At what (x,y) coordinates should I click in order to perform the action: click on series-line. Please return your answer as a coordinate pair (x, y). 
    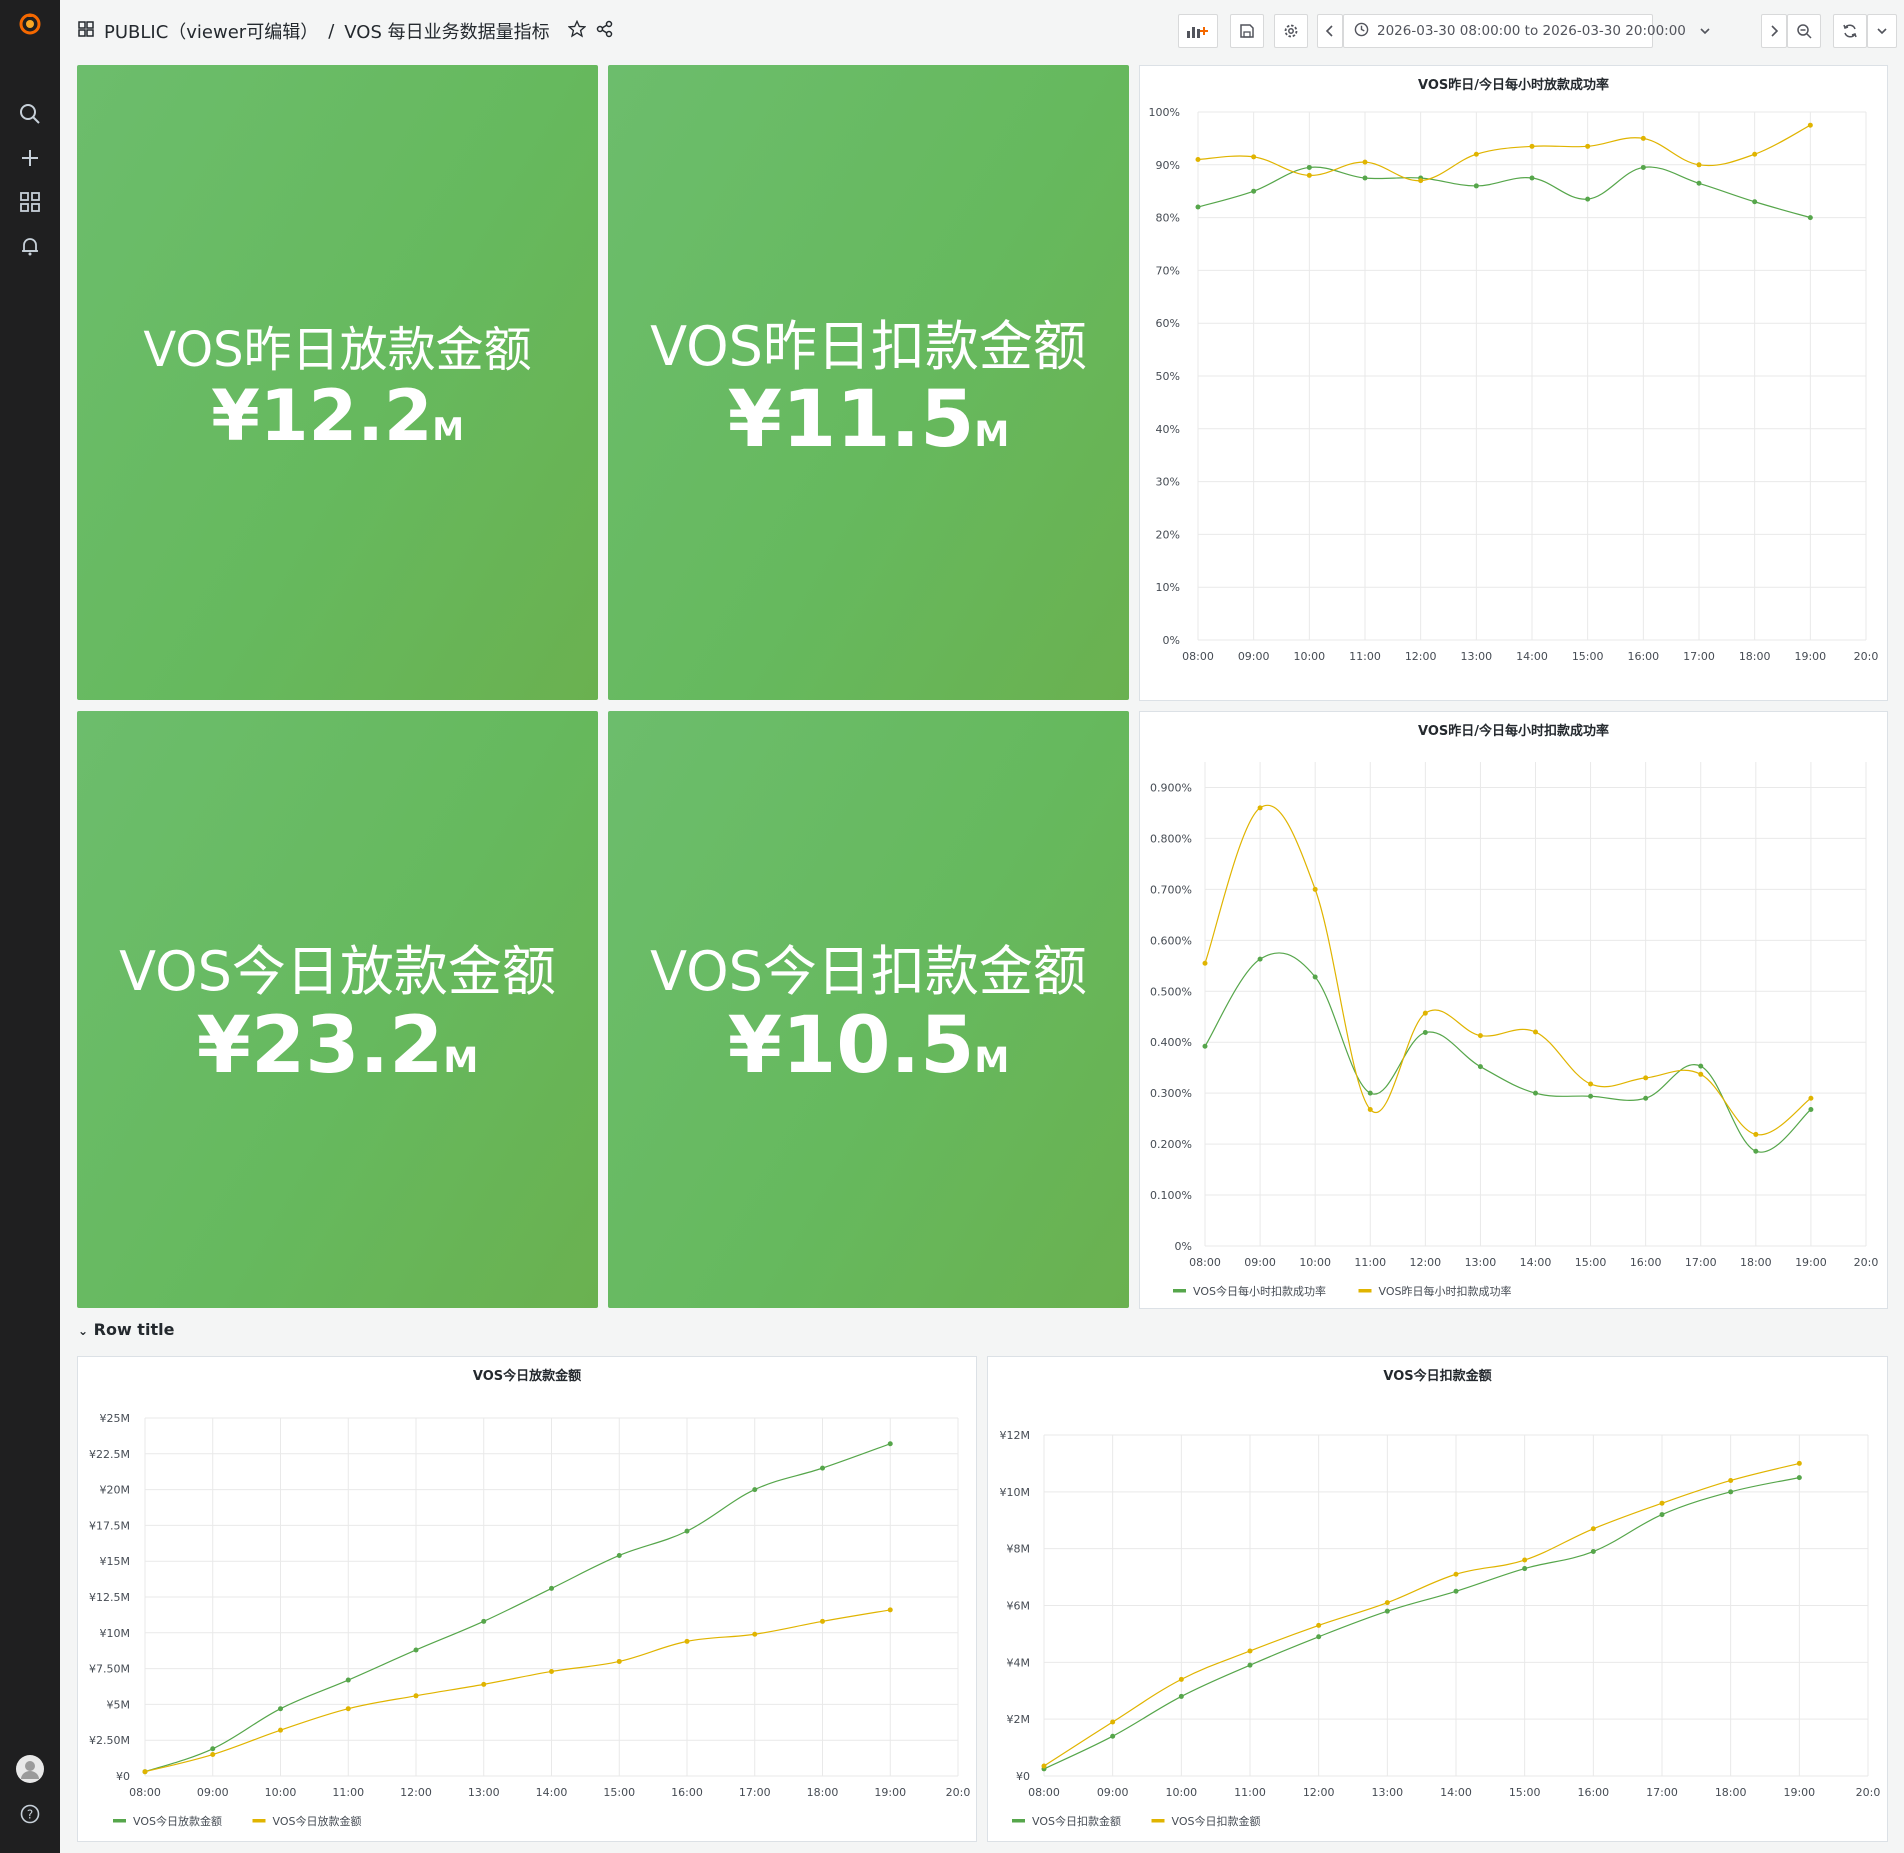
    Looking at the image, I should click on (1504, 153).